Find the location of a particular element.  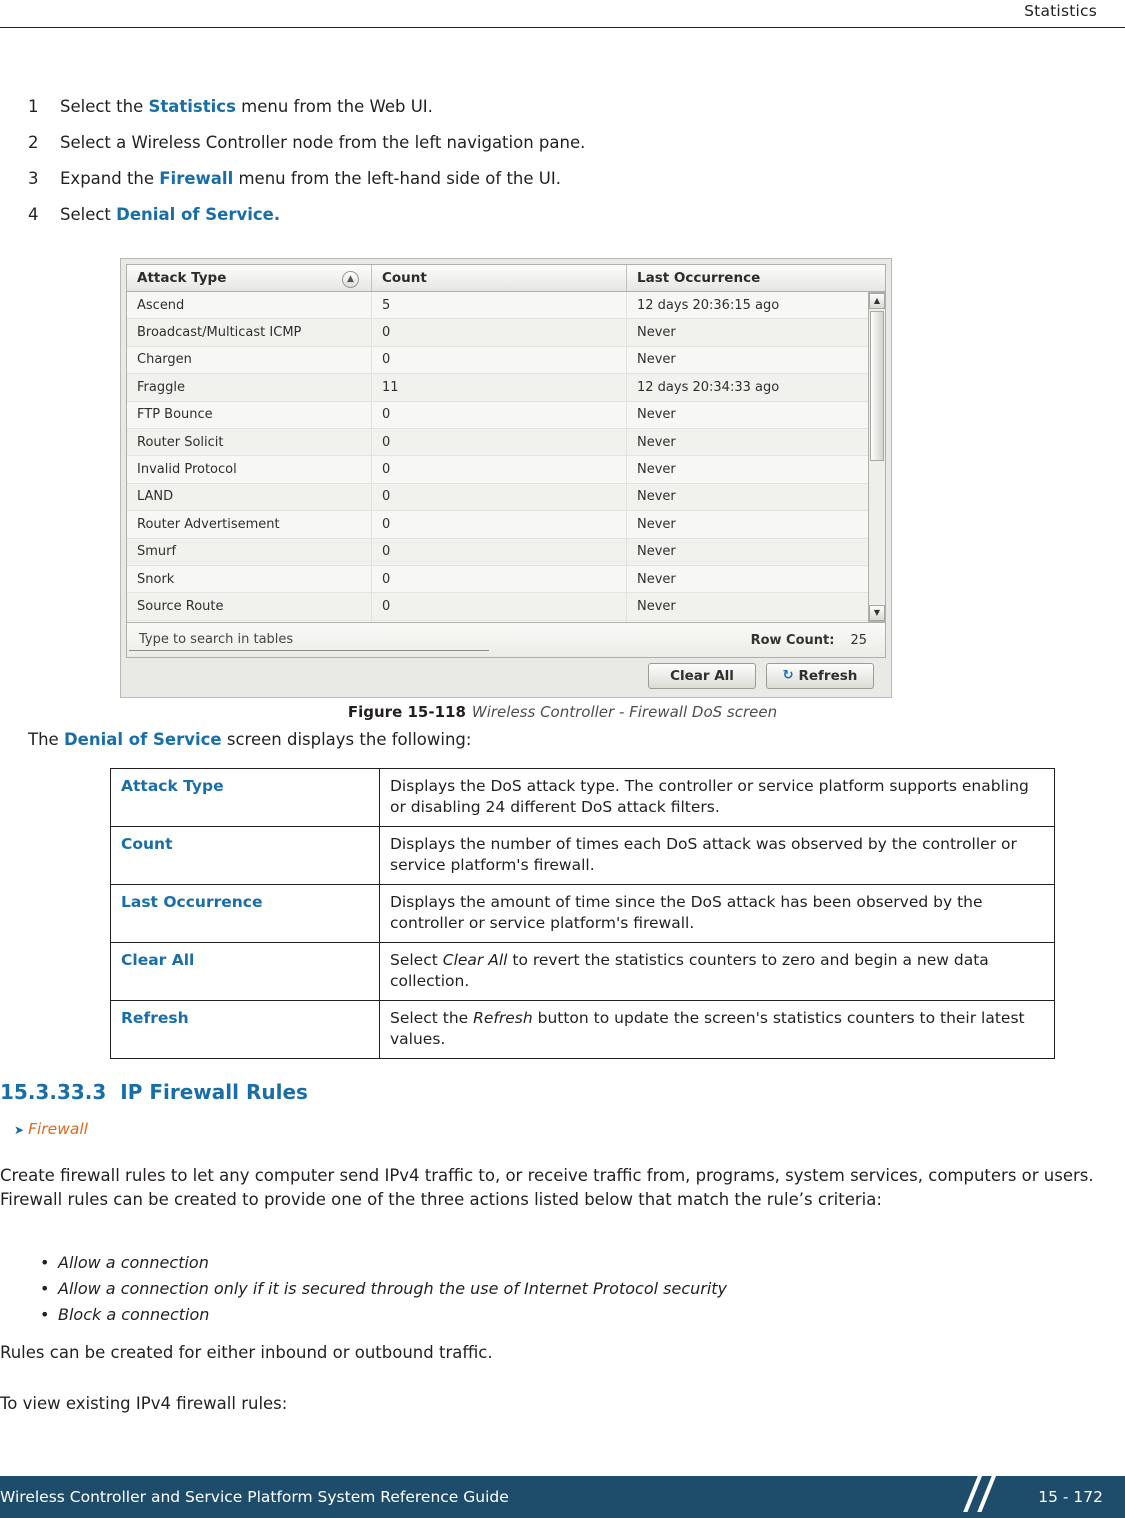

clear-all-label: Clear All is located at coordinates (702, 675).